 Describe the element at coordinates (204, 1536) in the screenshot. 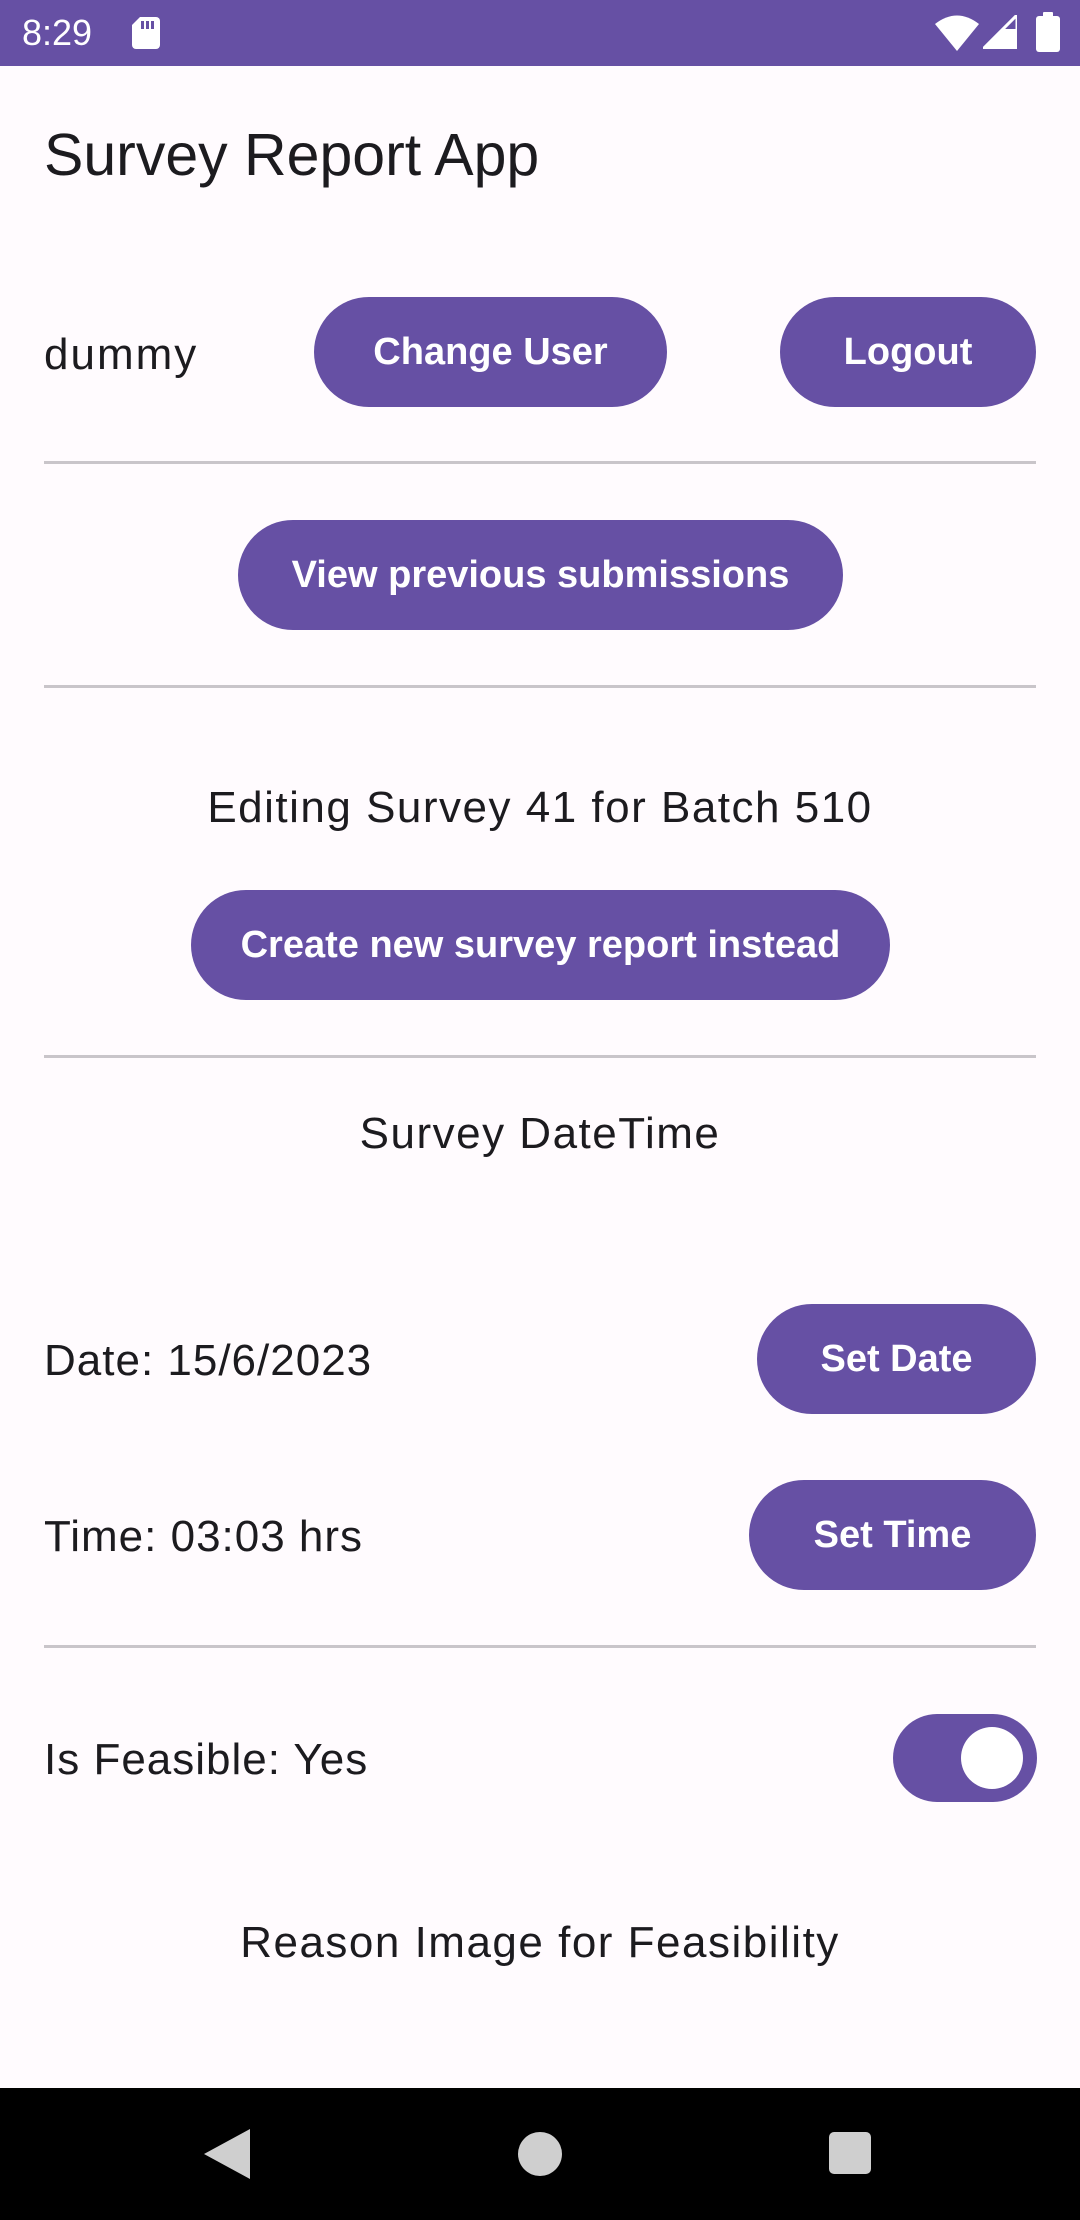

I see `time-value-label: Time: 03:03 hrs` at that location.